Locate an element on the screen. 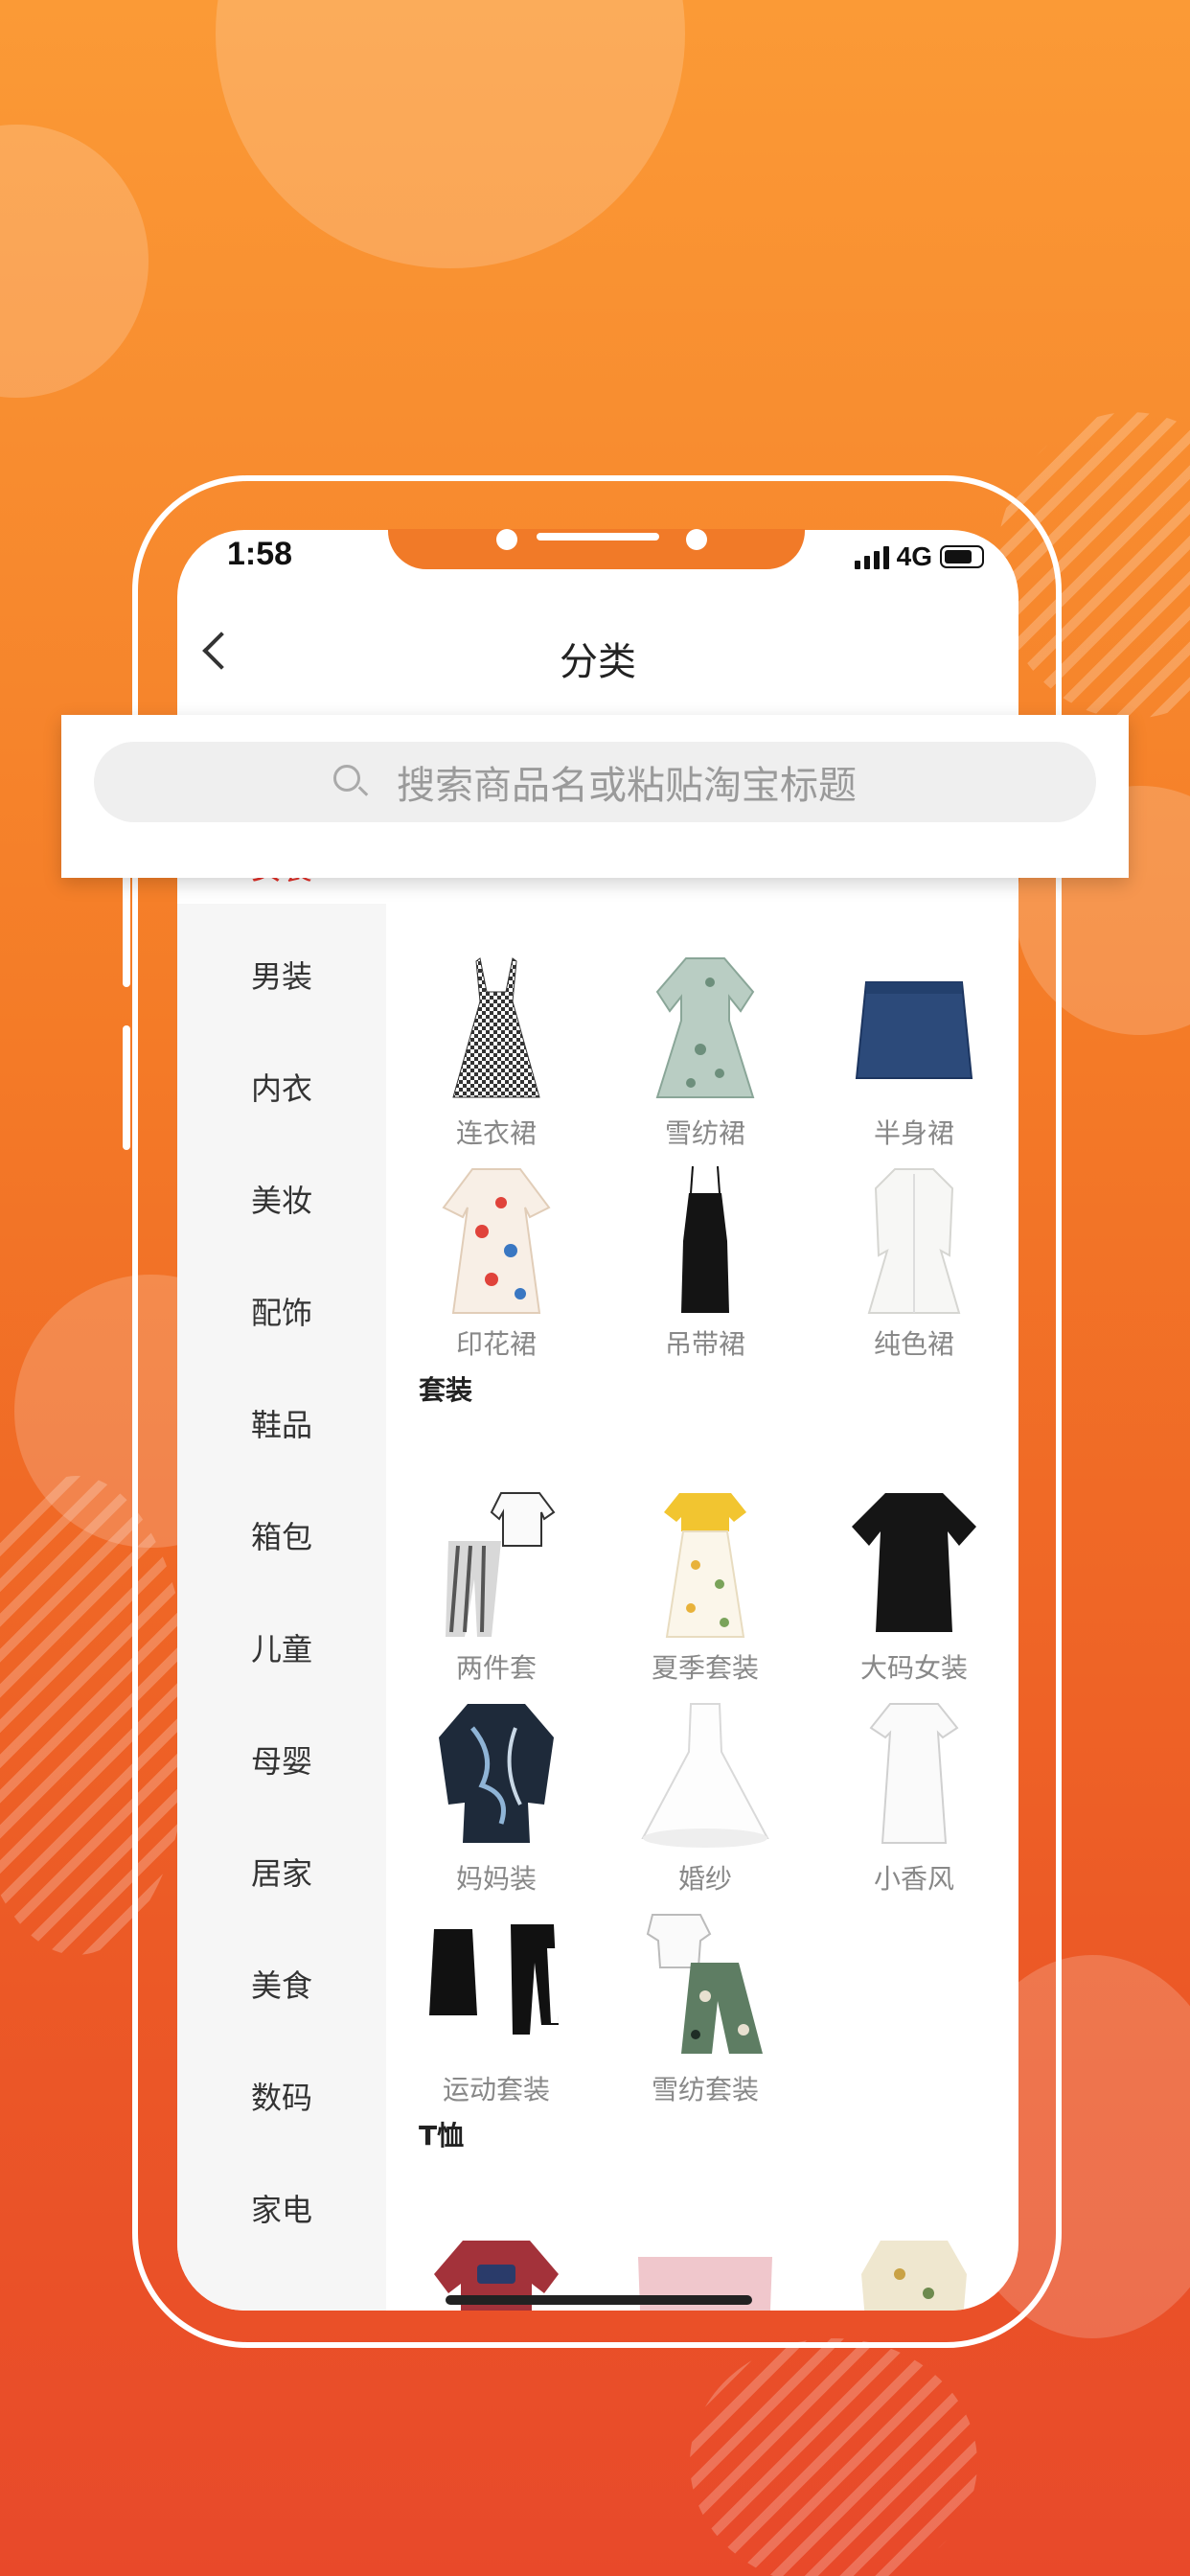  sidebar-item-home: 居家 is located at coordinates (281, 1871).